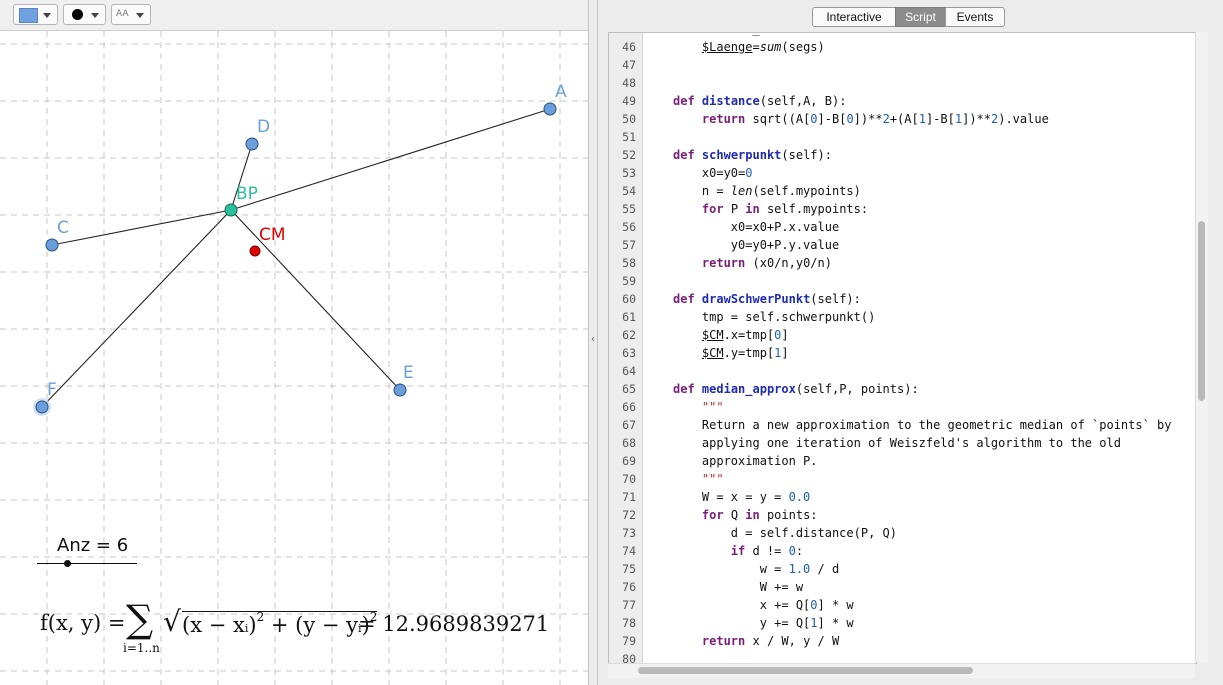 This screenshot has height=685, width=1223. I want to click on point-a, so click(550, 109).